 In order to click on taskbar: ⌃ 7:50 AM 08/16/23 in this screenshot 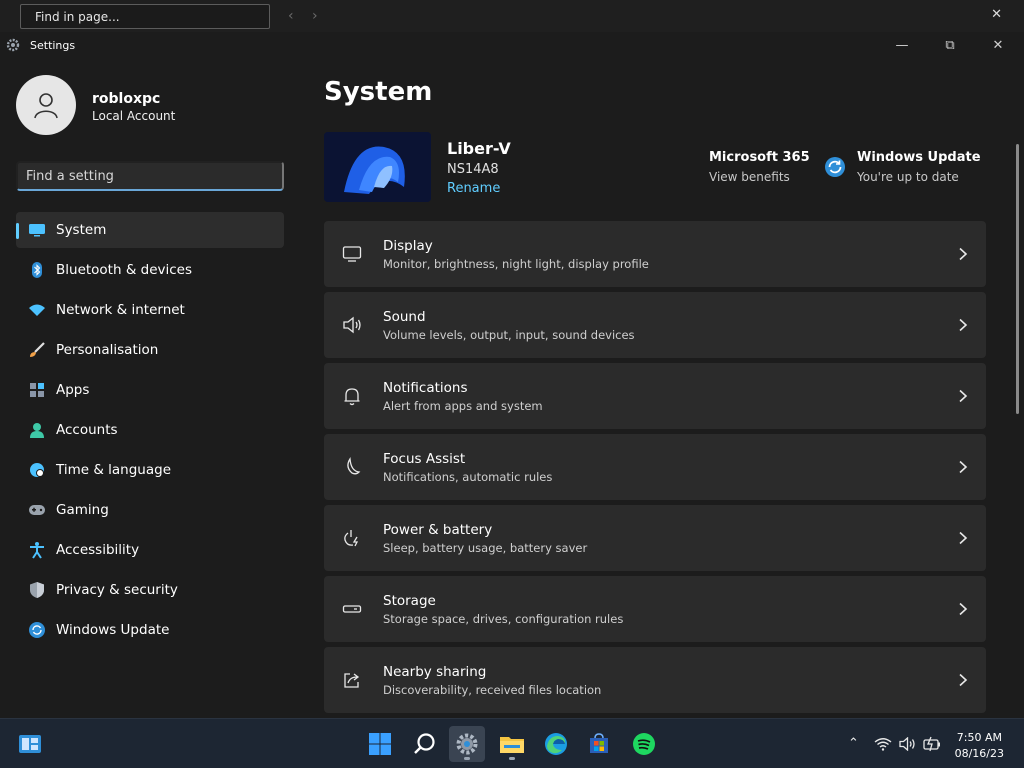, I will do `click(512, 743)`.